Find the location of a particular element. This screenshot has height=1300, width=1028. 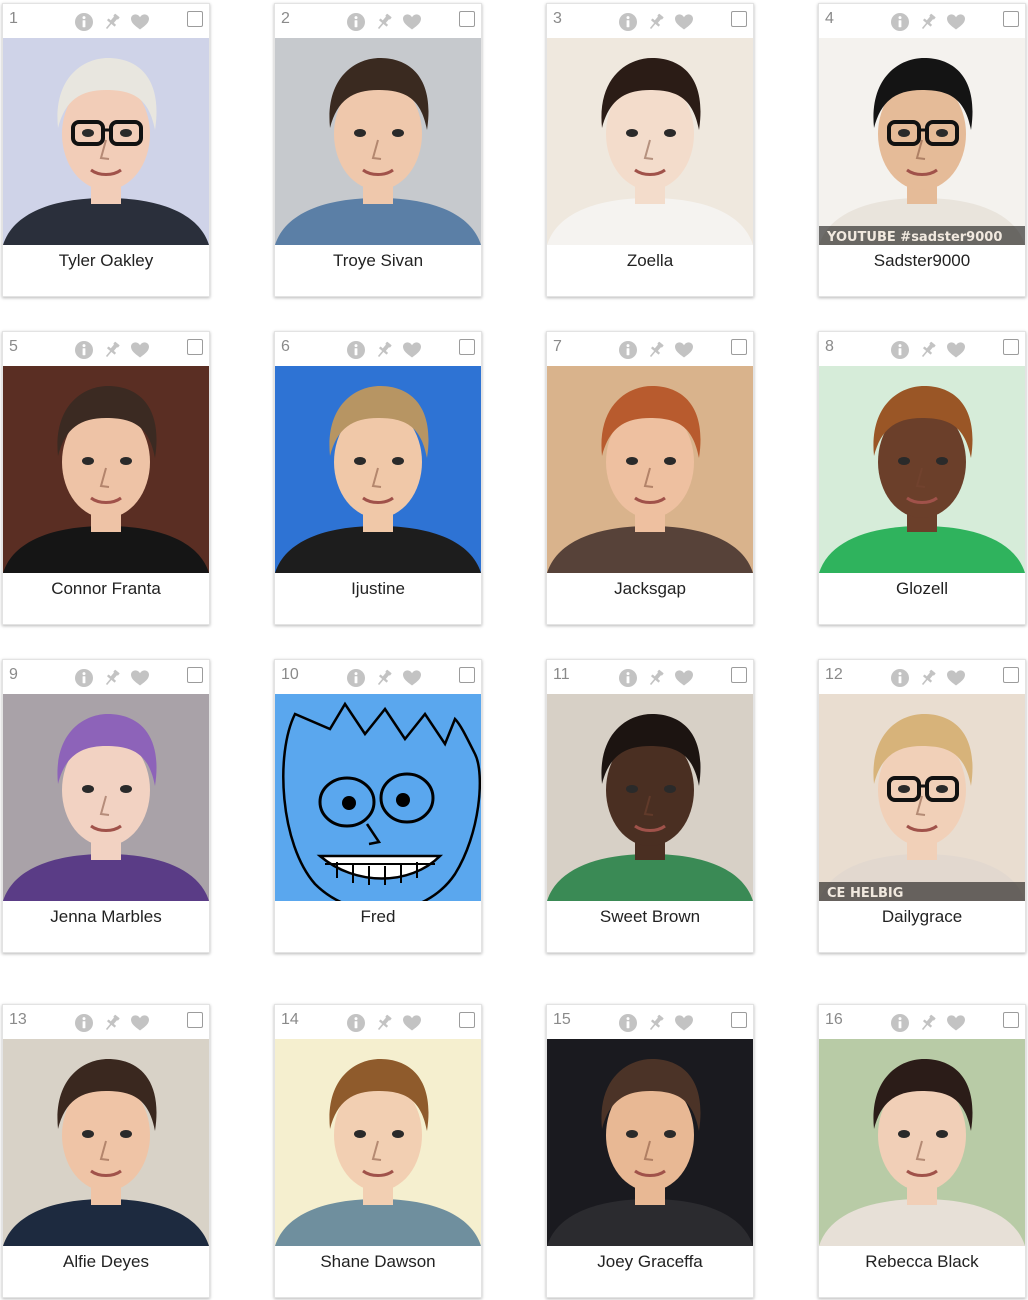

youtuber-photo: CE HELBIG is located at coordinates (922, 797).